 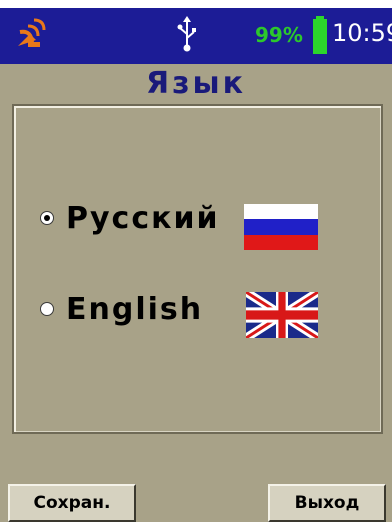 What do you see at coordinates (143, 218) in the screenshot?
I see `option-russian-label: Русский` at bounding box center [143, 218].